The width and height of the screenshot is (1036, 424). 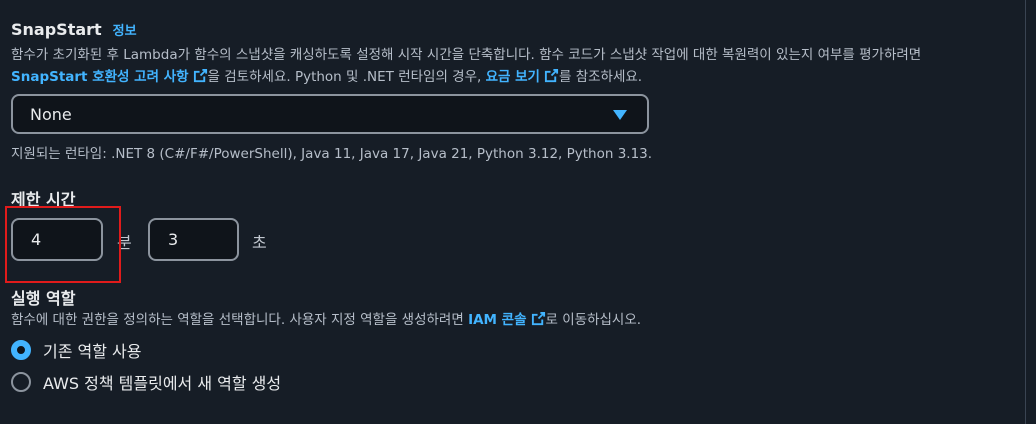 I want to click on radio-label-existing-role: 기존 역할 사용, so click(x=92, y=351).